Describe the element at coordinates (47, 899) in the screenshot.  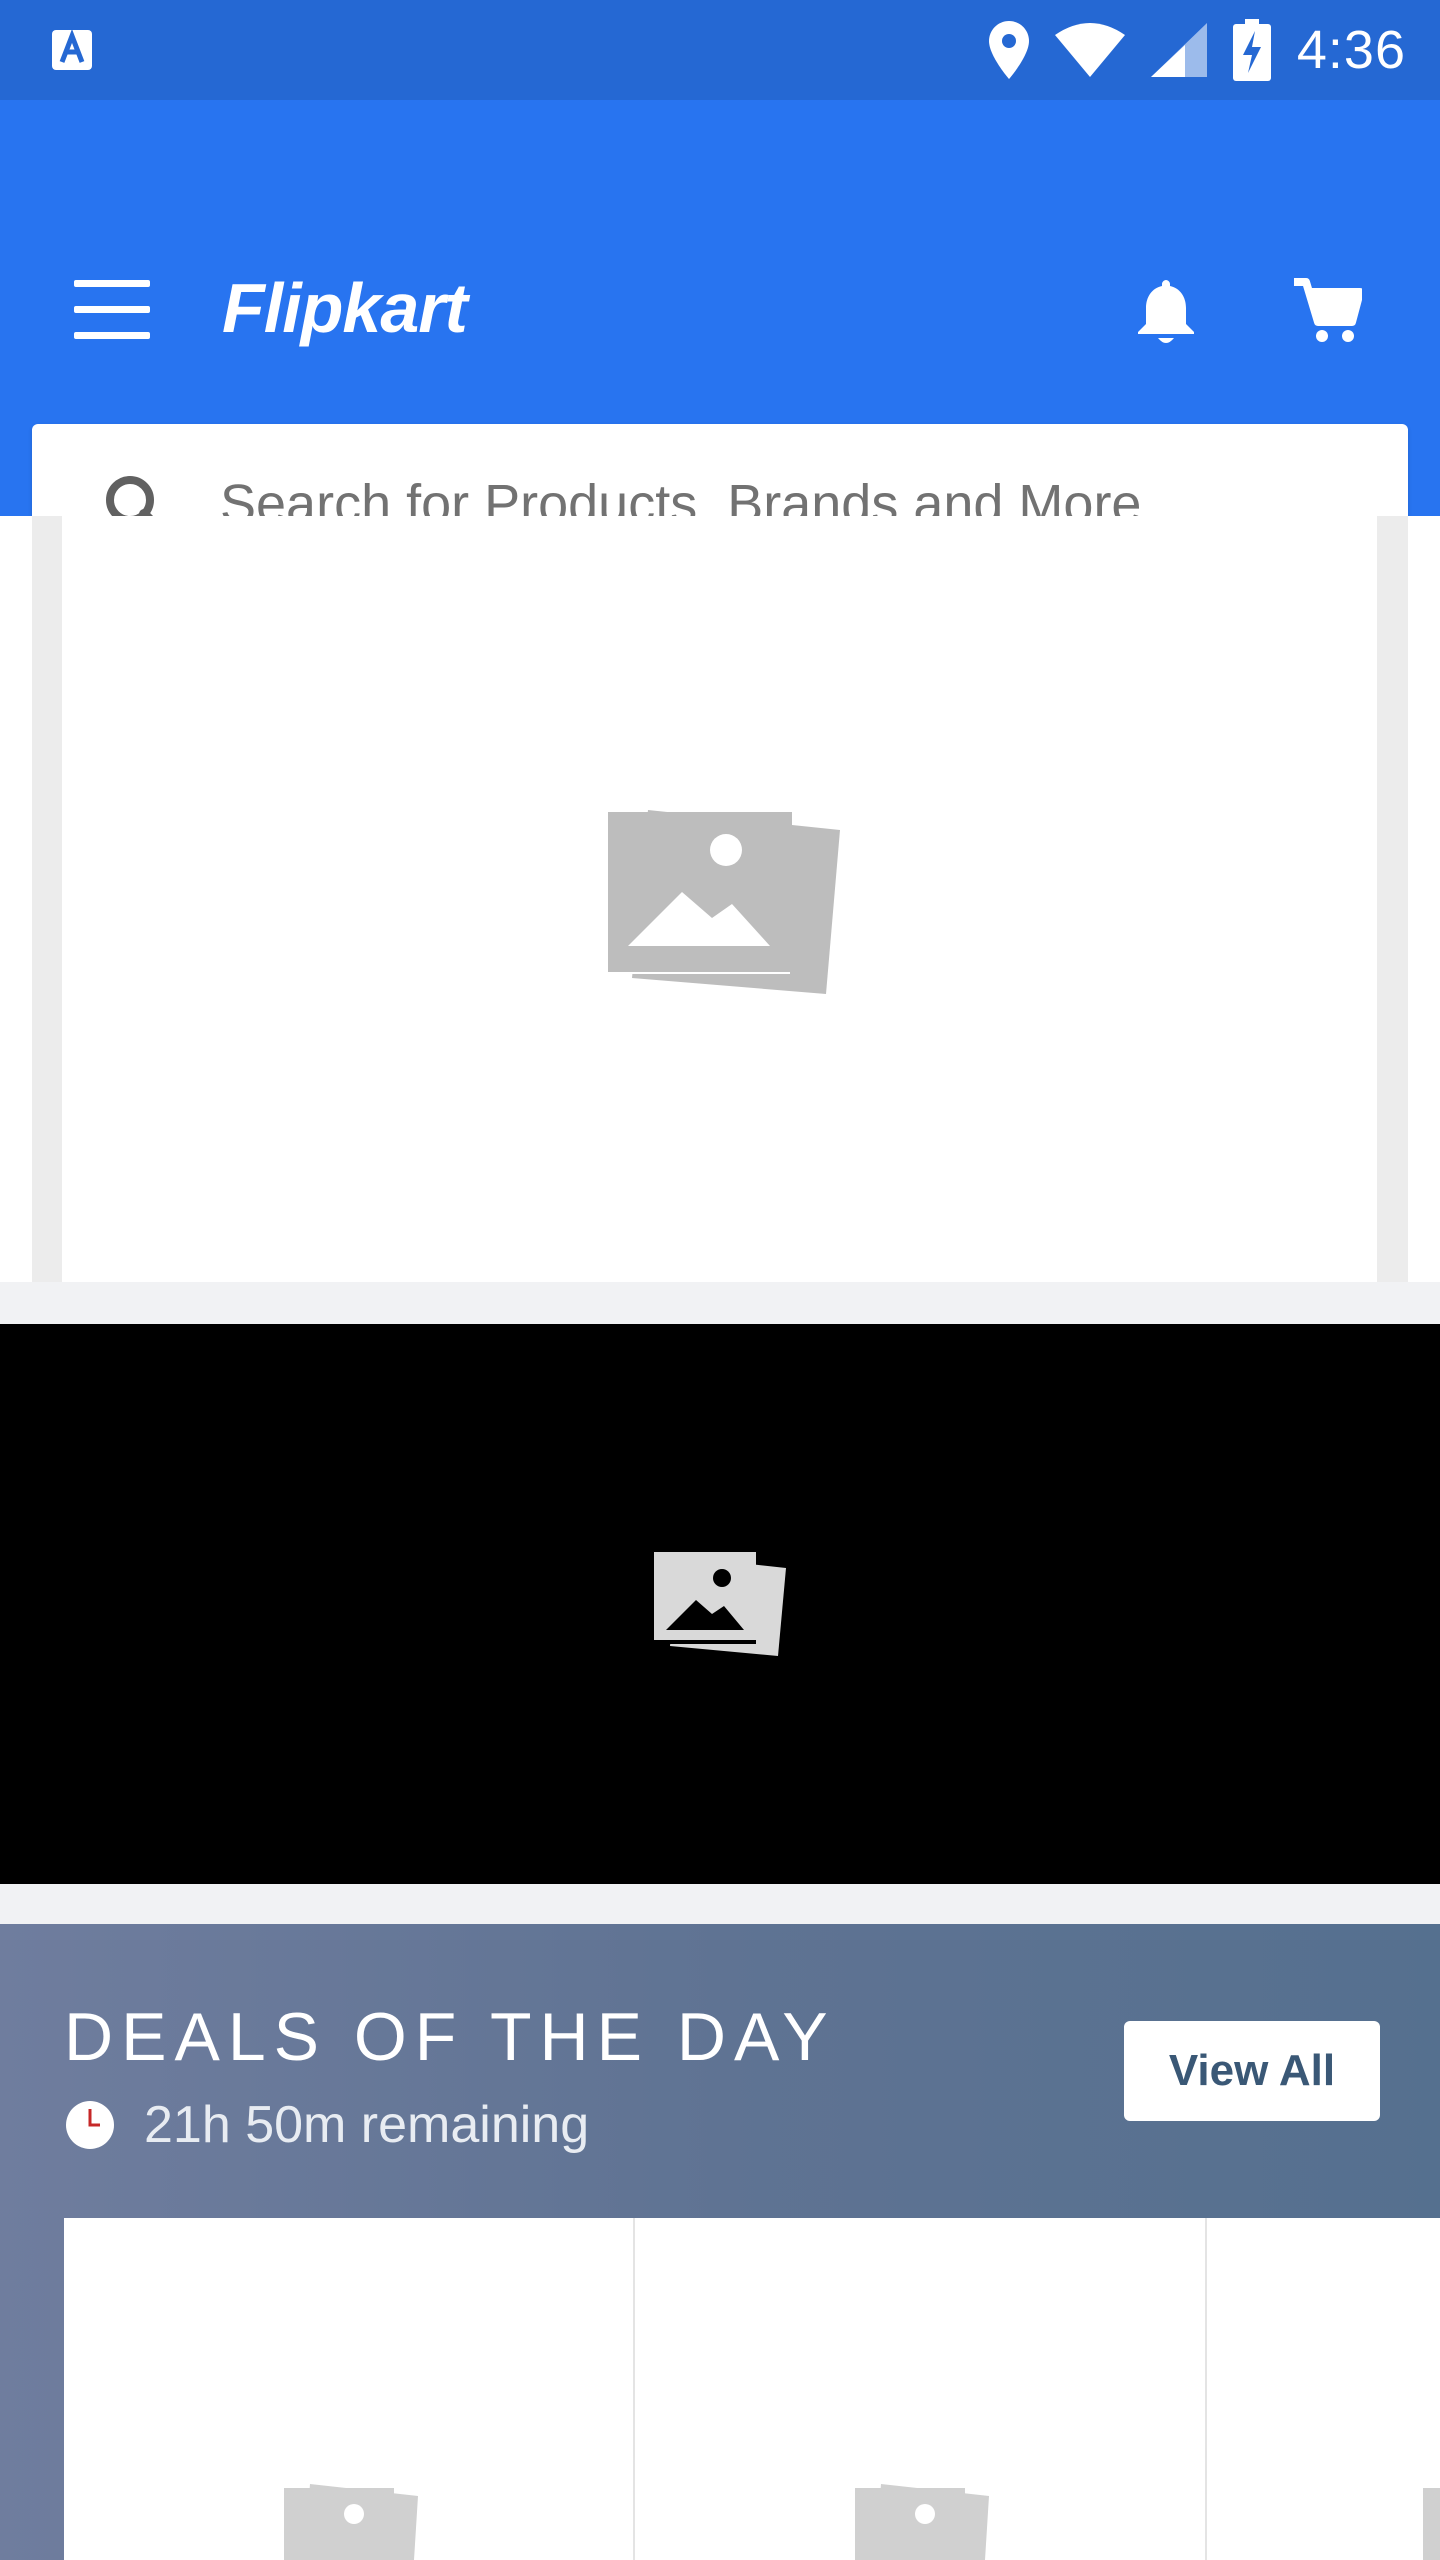
I see `banner-prev-peek` at that location.